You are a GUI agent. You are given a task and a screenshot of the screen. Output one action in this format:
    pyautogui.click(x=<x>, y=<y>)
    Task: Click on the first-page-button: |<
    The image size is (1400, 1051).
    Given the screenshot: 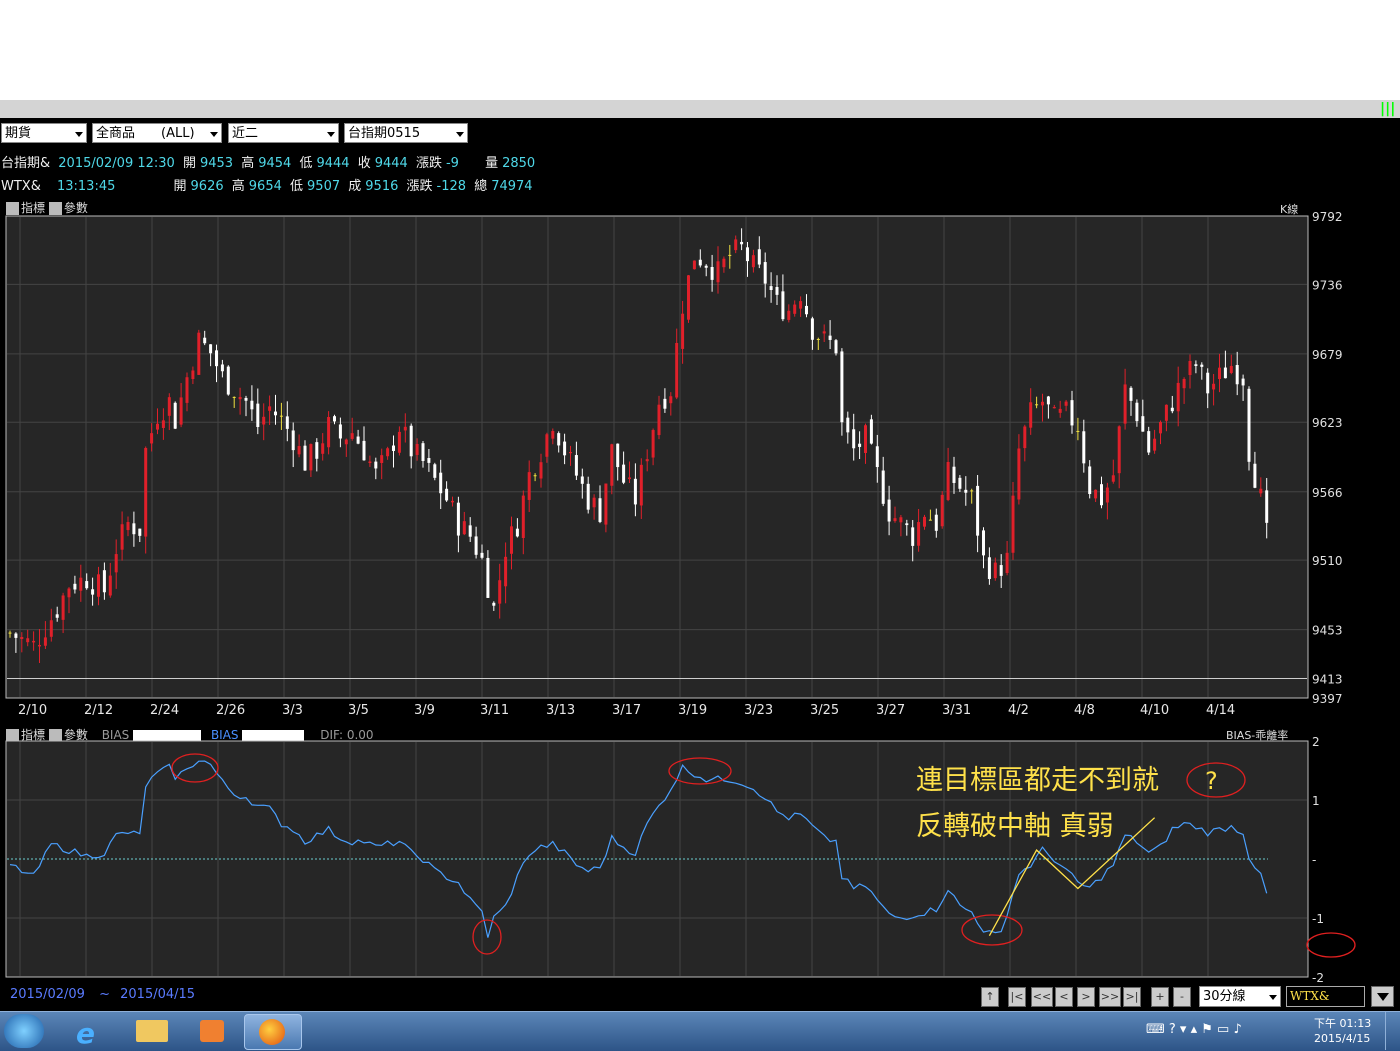 What is the action you would take?
    pyautogui.click(x=1017, y=997)
    